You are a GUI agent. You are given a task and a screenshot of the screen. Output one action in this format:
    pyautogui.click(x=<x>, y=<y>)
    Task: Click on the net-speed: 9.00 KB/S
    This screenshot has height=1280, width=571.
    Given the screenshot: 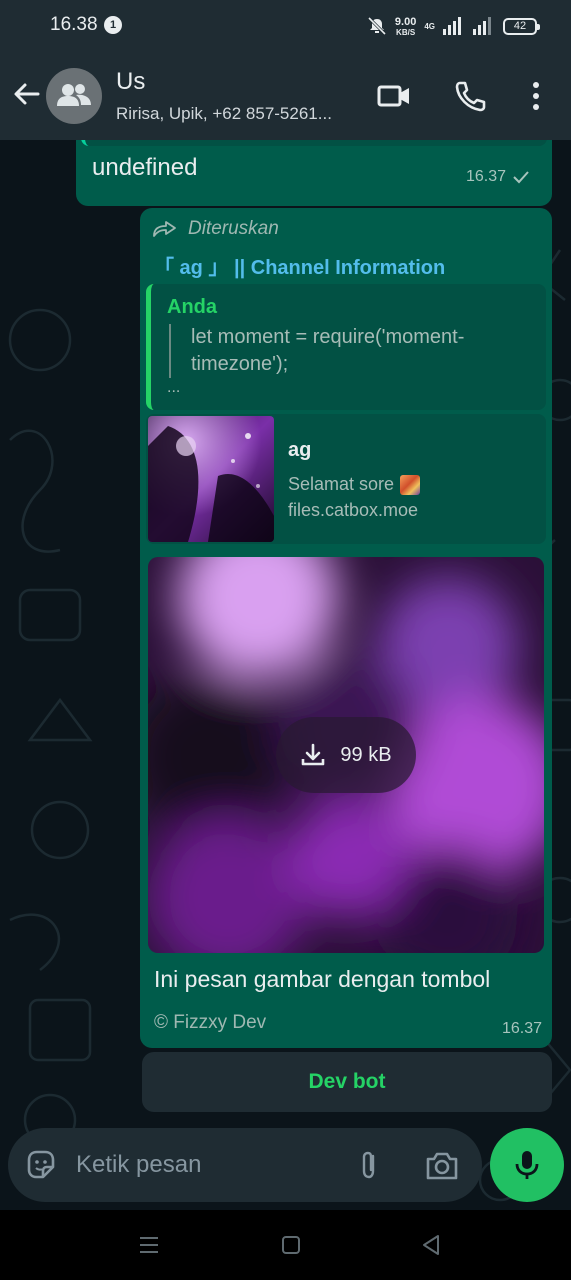 What is the action you would take?
    pyautogui.click(x=405, y=26)
    